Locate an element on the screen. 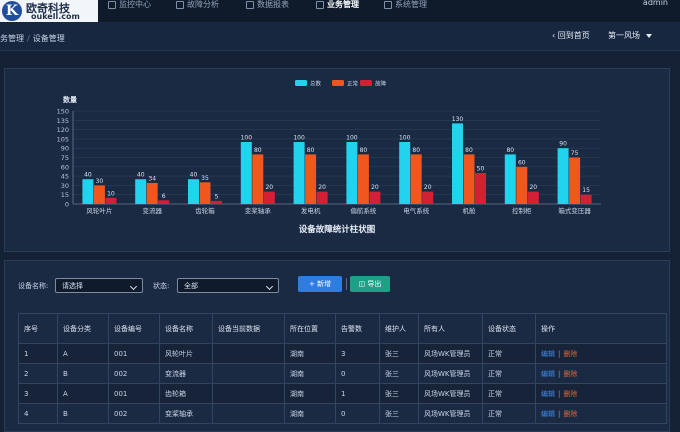 This screenshot has width=680, height=432. cell-category: B is located at coordinates (83, 413).